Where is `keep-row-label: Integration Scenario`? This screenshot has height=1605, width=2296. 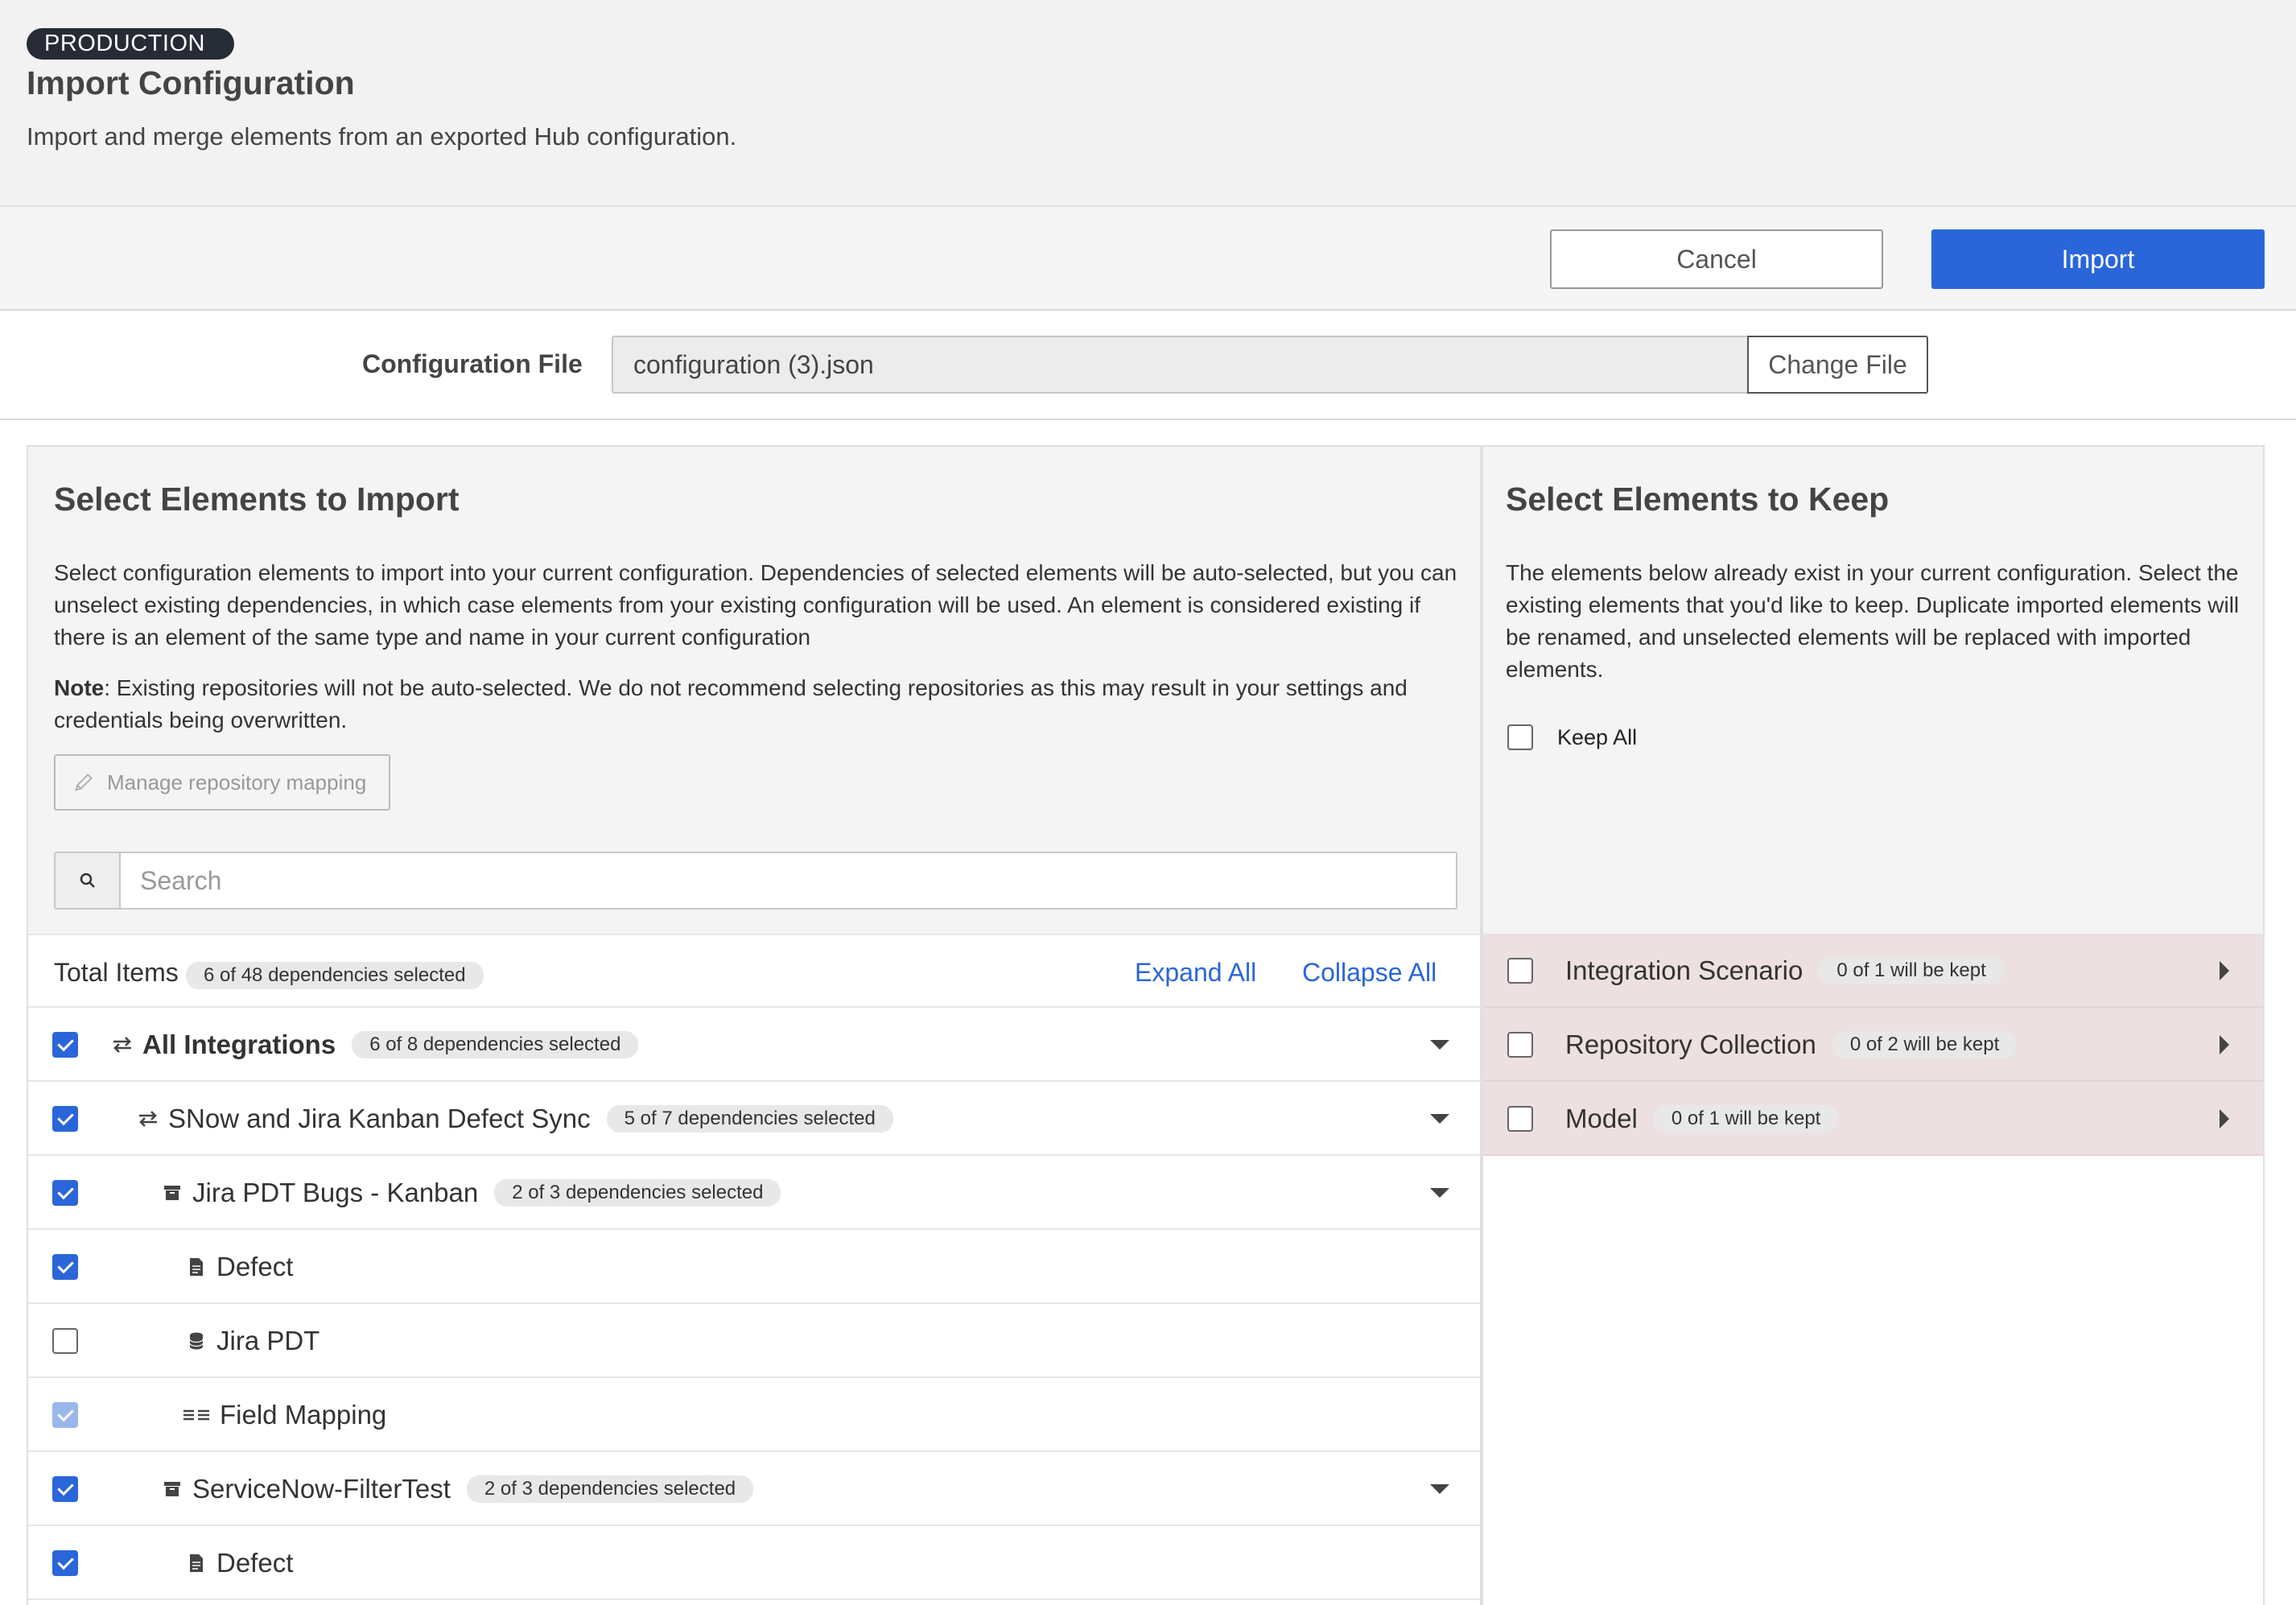 keep-row-label: Integration Scenario is located at coordinates (1684, 970).